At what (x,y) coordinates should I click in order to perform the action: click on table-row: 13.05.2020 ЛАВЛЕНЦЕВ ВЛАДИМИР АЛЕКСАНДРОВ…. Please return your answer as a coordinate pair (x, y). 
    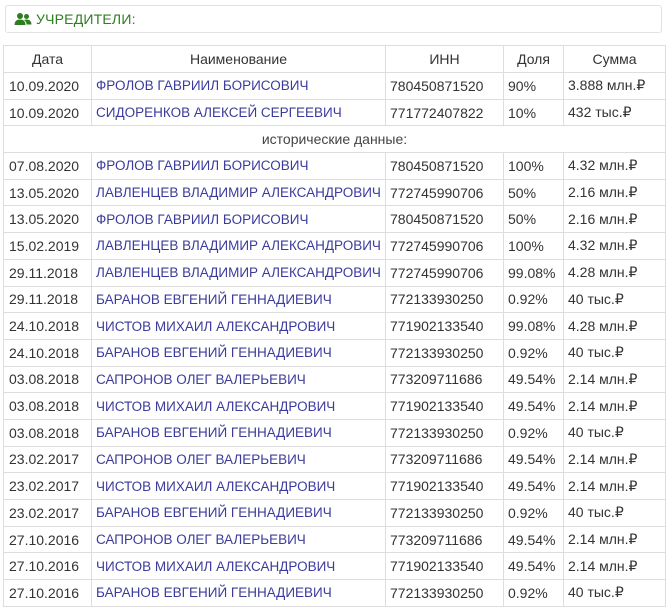
    Looking at the image, I should click on (334, 192).